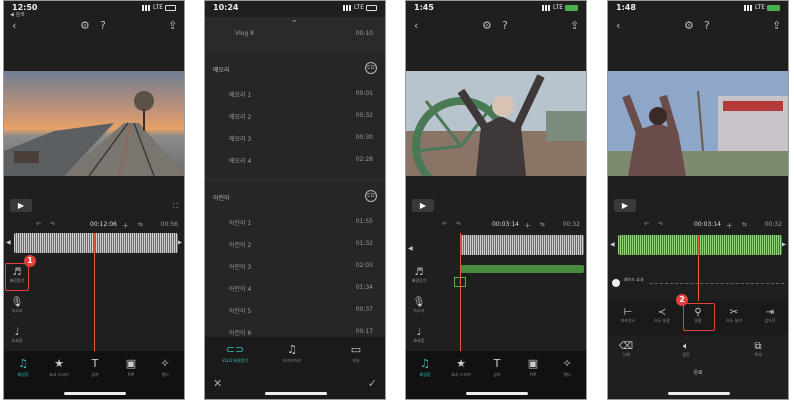  Describe the element at coordinates (628, 315) in the screenshot. I see `tool-trim: ⊢ 퍼포먼스` at that location.